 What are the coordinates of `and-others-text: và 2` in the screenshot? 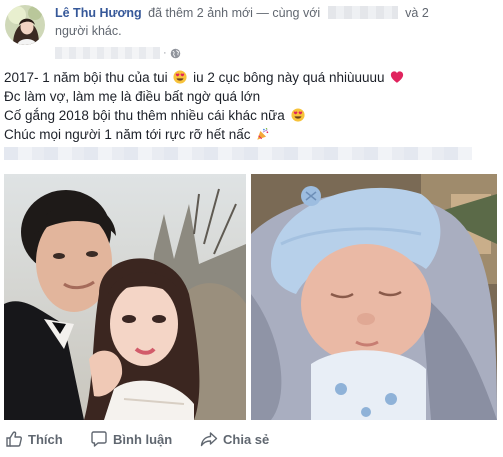 It's located at (417, 13).